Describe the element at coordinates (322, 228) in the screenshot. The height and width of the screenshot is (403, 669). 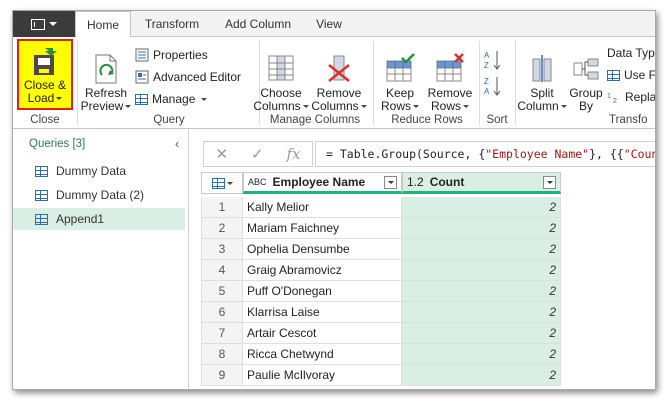
I see `cell-employee-name: Mariam Faichney` at that location.